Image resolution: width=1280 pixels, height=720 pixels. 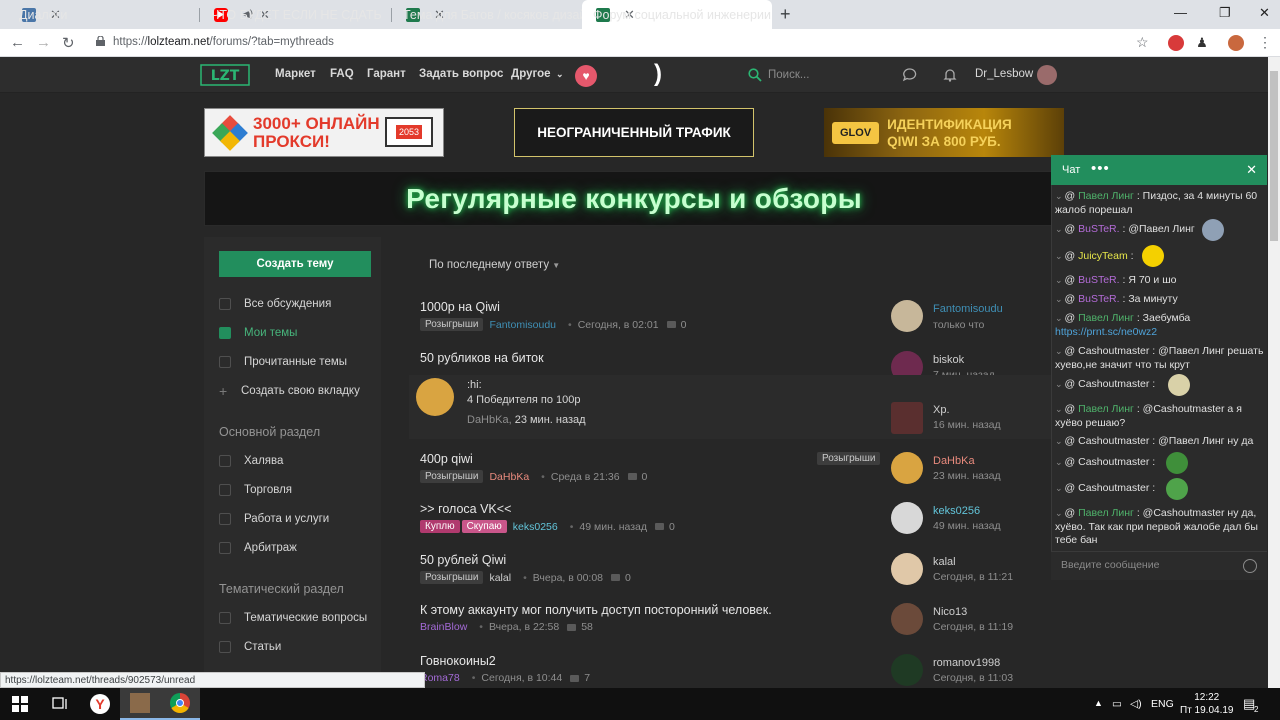 What do you see at coordinates (944, 562) in the screenshot?
I see `last-poster: kalal` at bounding box center [944, 562].